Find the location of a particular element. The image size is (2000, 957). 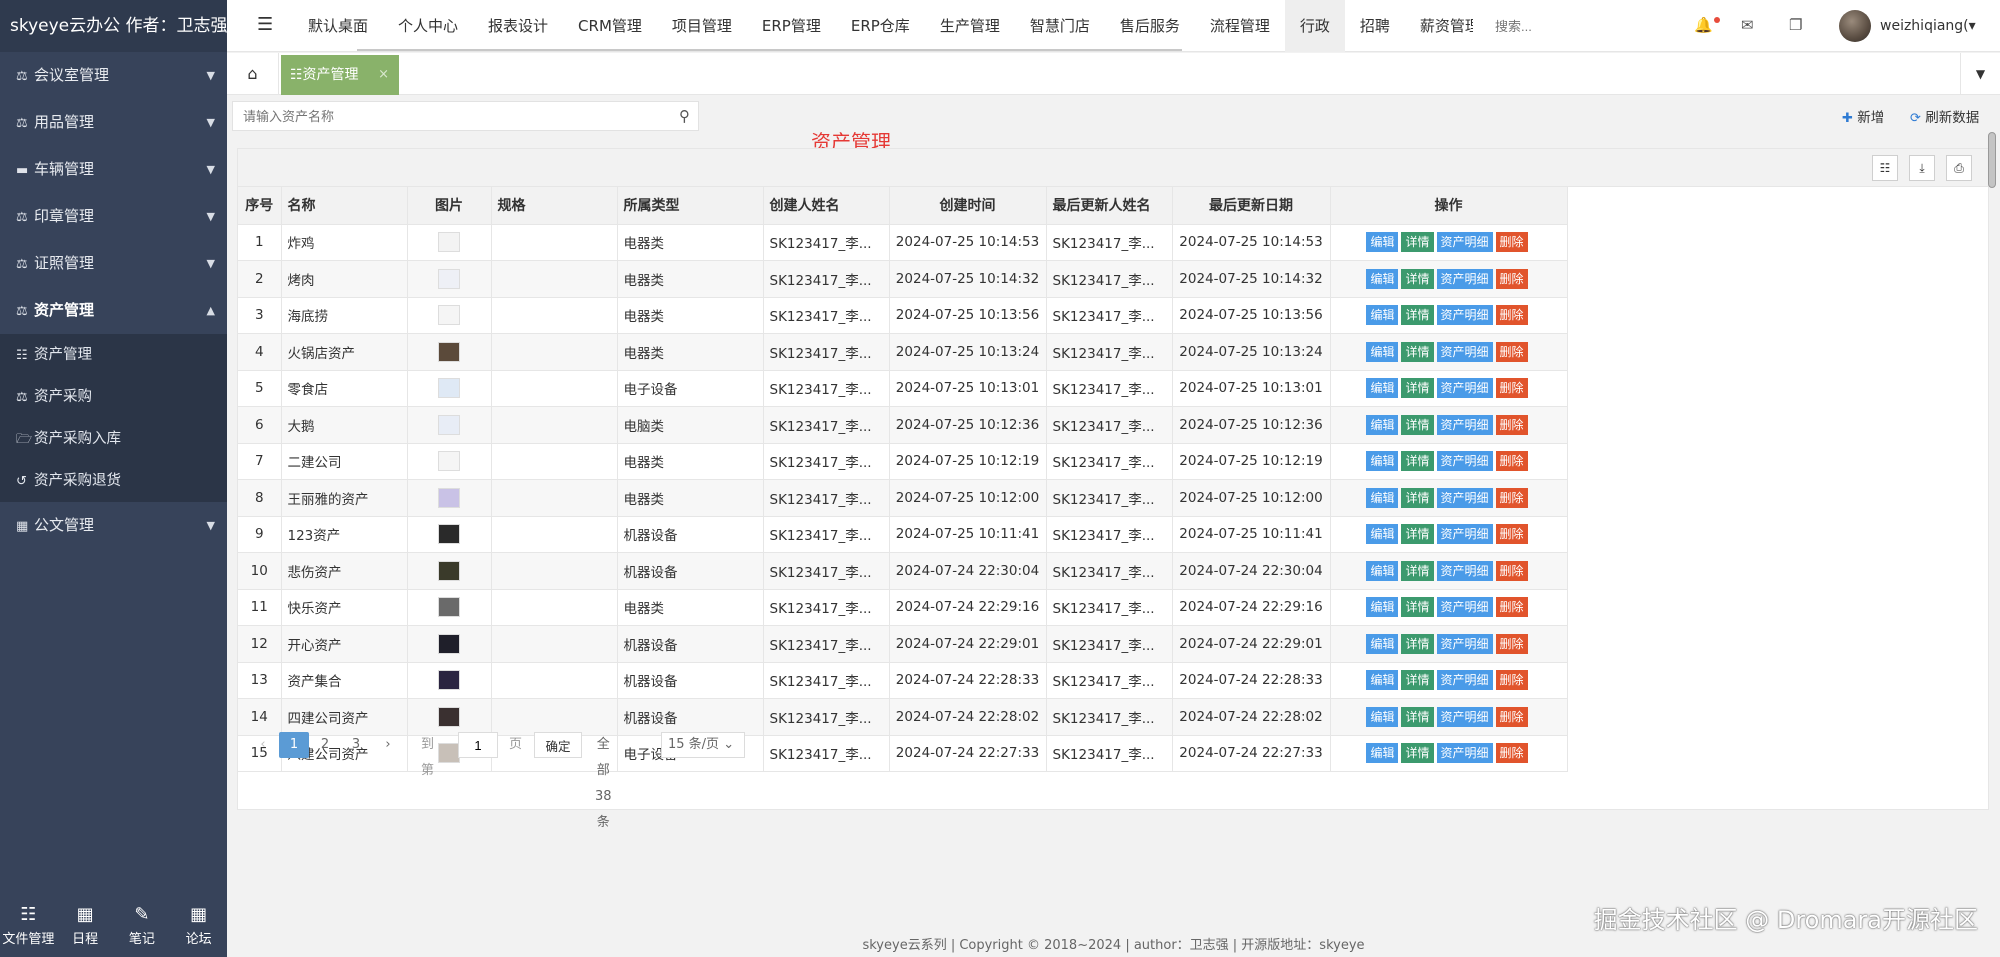

page-size-select: 15 条/页 ⌄ is located at coordinates (703, 745).